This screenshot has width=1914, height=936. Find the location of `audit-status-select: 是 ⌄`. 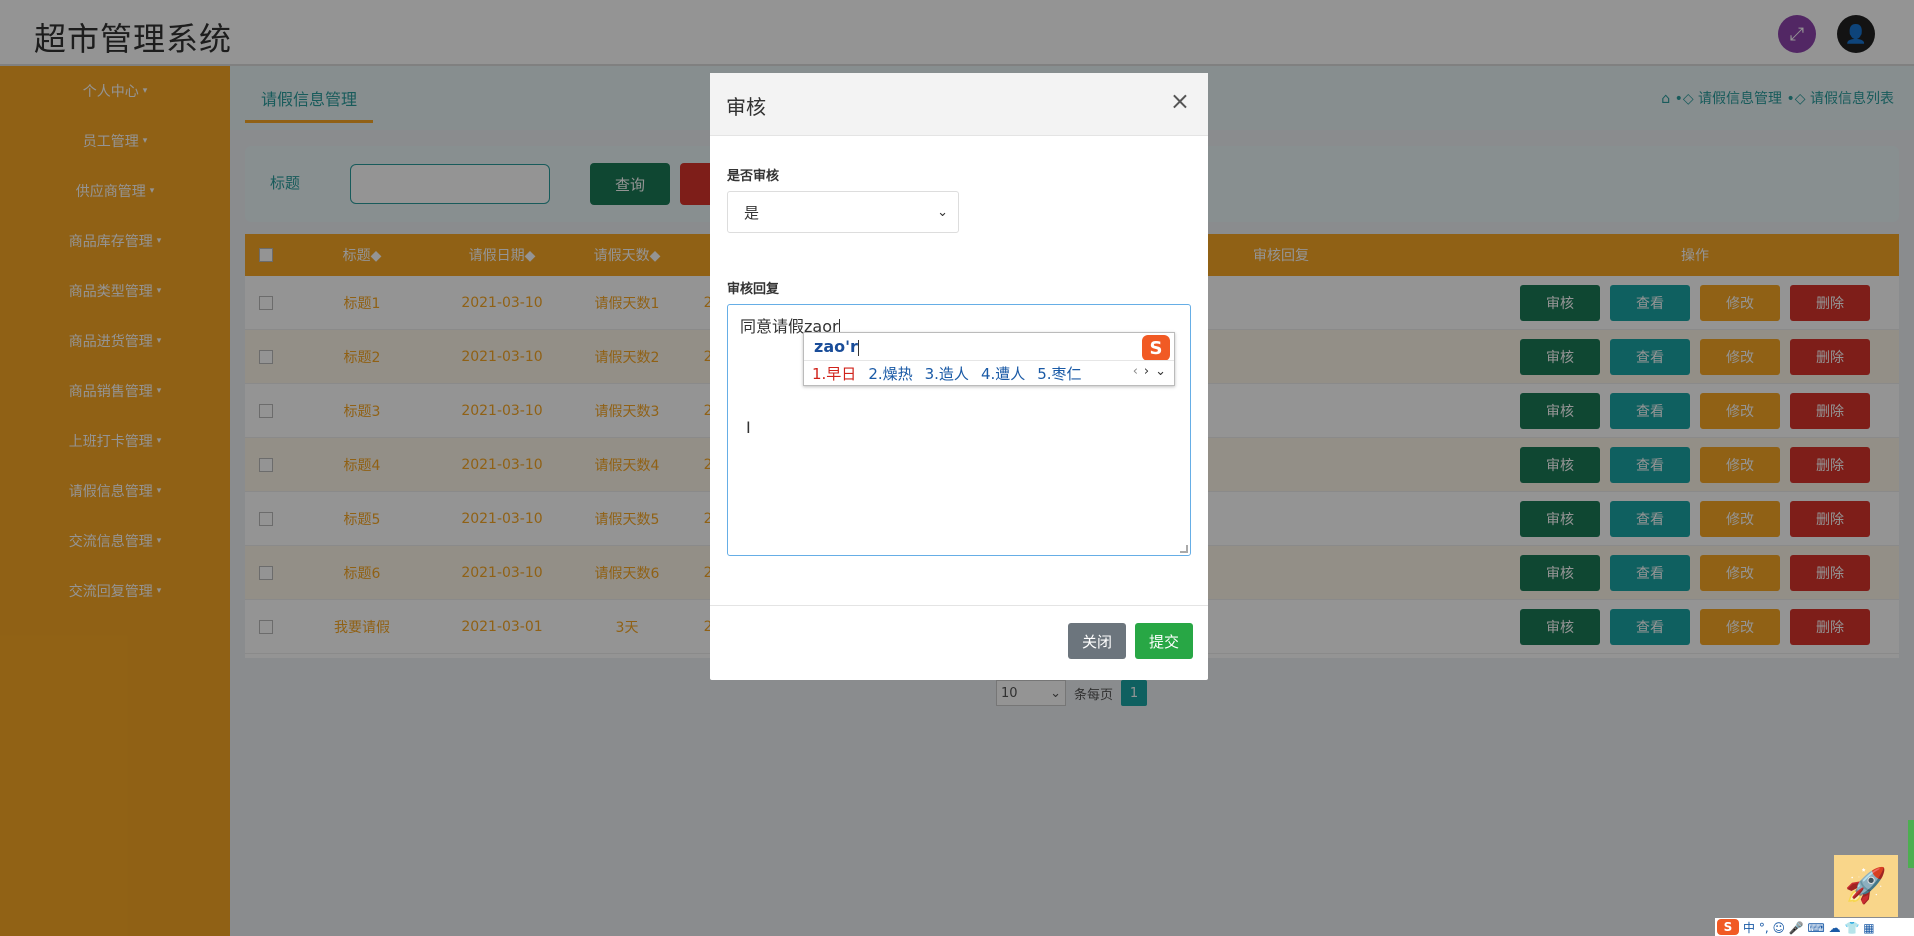

audit-status-select: 是 ⌄ is located at coordinates (843, 212).